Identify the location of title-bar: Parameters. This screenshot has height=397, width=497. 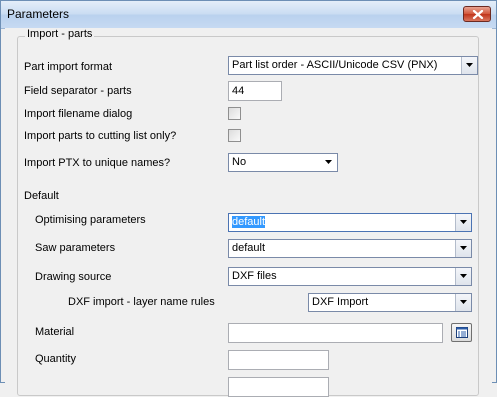
(248, 15).